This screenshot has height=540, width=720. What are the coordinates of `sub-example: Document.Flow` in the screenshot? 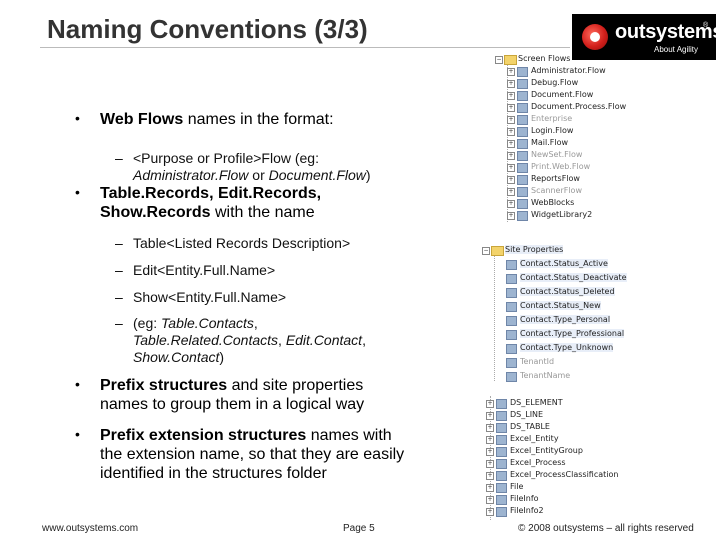 It's located at (317, 175).